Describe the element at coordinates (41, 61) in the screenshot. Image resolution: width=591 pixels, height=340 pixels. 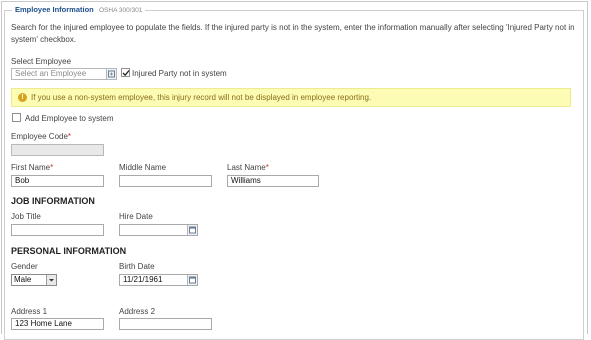
I see `select-employee-label: Select Employee` at that location.